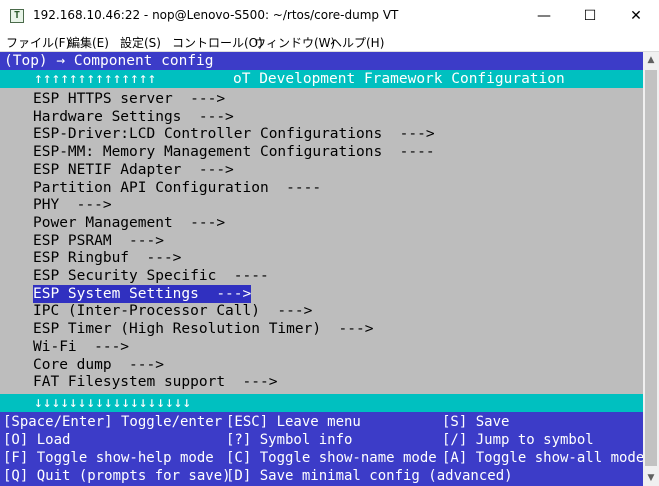 This screenshot has width=659, height=486. I want to click on menu-entry: ESP Security Specific ----, so click(151, 276).